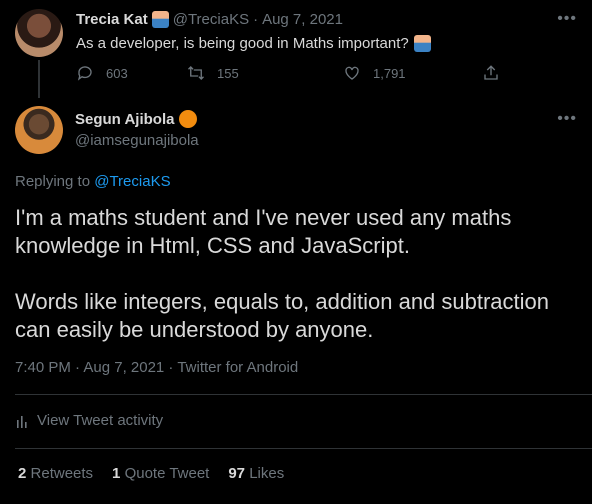 The height and width of the screenshot is (504, 592). Describe the element at coordinates (188, 119) in the screenshot. I see `badge-icon` at that location.